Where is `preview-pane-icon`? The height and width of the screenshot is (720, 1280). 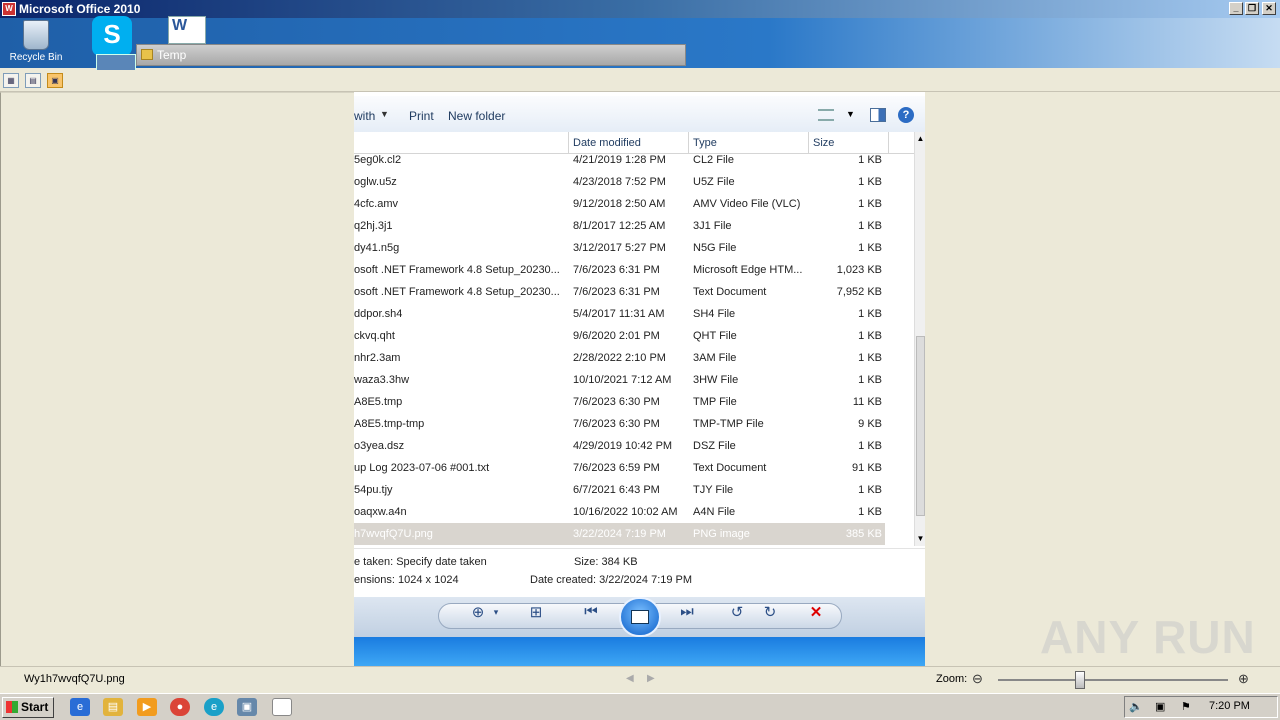 preview-pane-icon is located at coordinates (878, 115).